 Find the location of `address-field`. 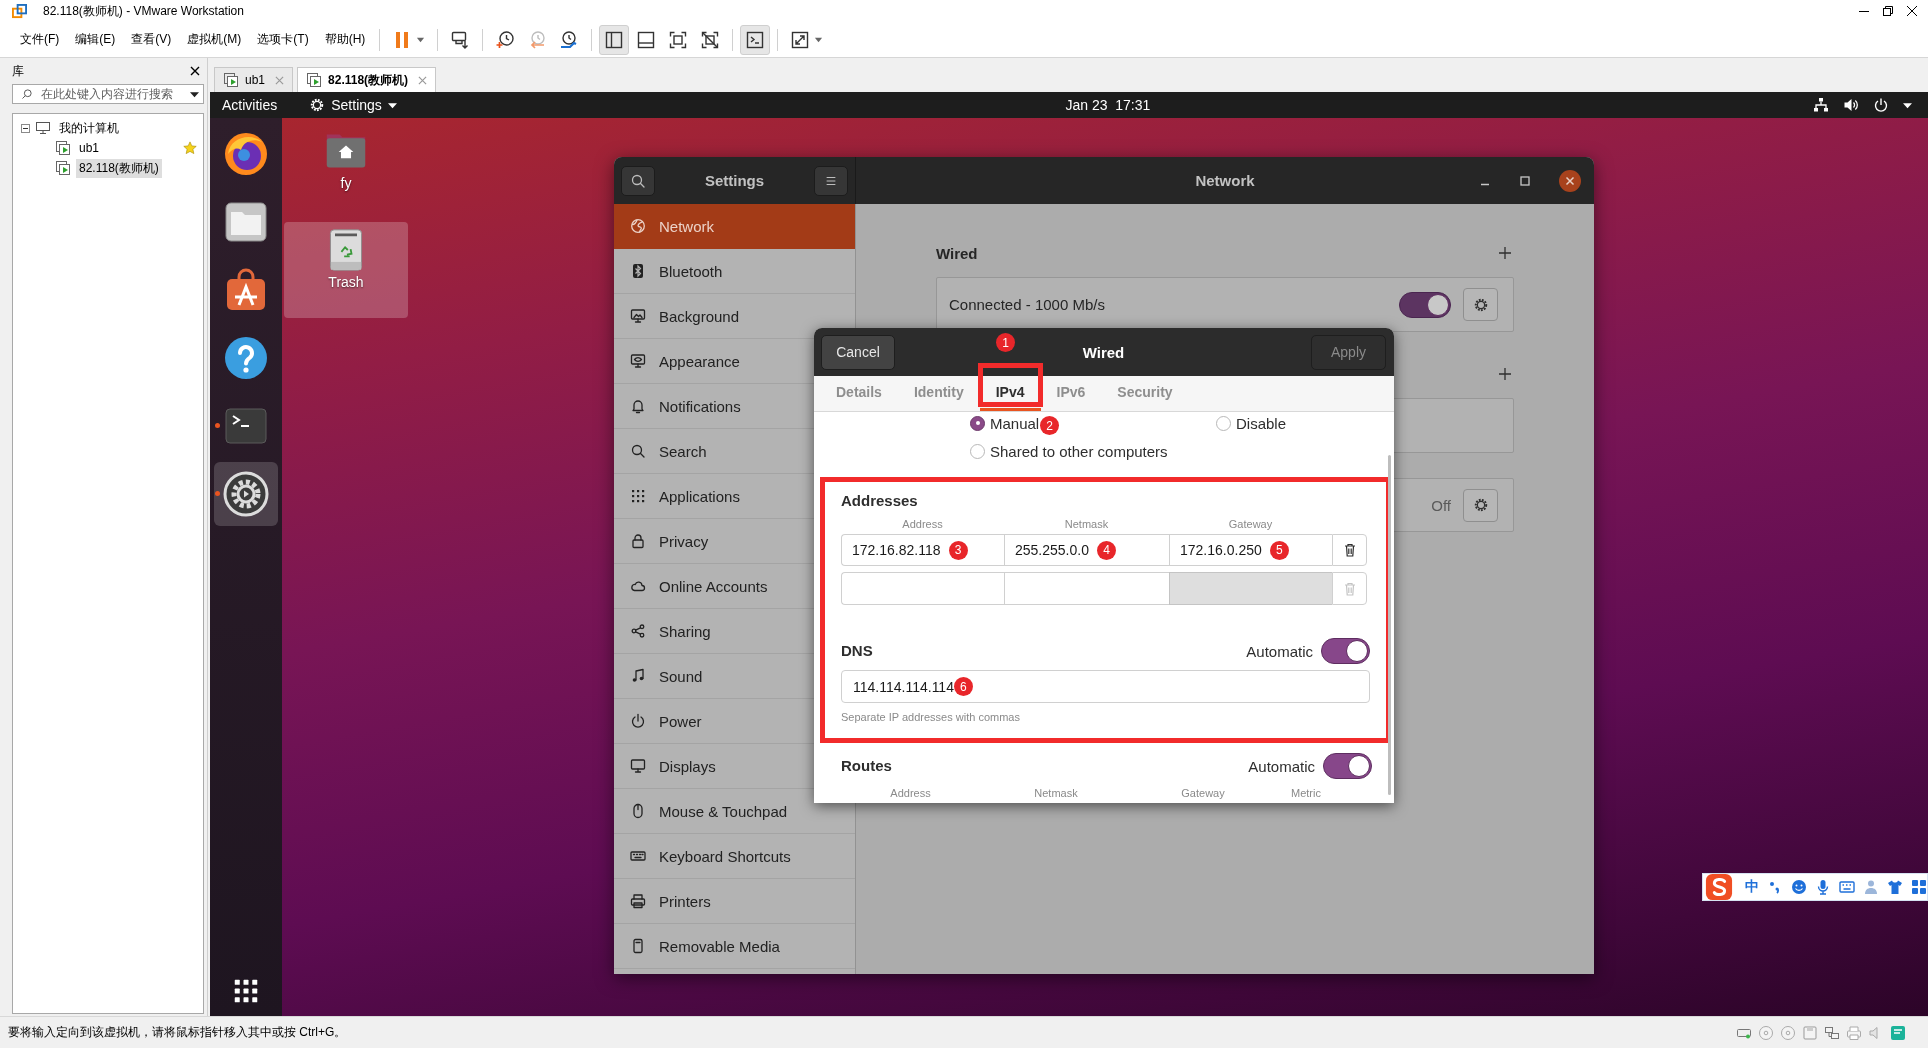

address-field is located at coordinates (922, 588).